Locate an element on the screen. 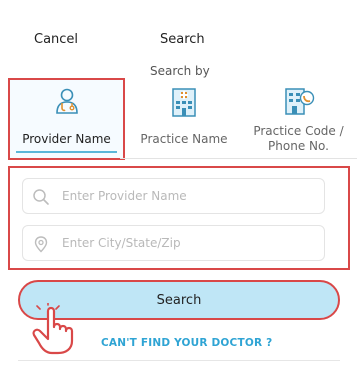  tab-label-line2: Phone No. is located at coordinates (298, 146).